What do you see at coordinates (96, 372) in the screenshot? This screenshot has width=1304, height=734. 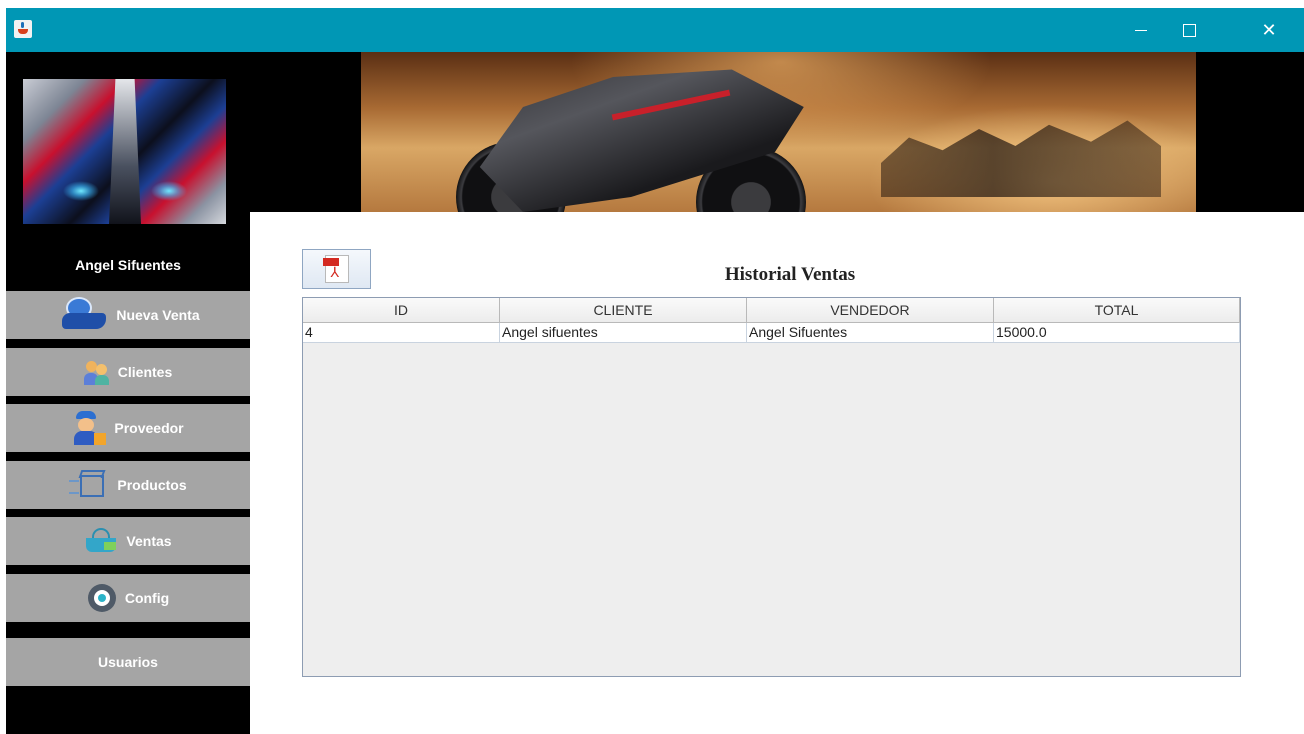 I see `clients-icon` at bounding box center [96, 372].